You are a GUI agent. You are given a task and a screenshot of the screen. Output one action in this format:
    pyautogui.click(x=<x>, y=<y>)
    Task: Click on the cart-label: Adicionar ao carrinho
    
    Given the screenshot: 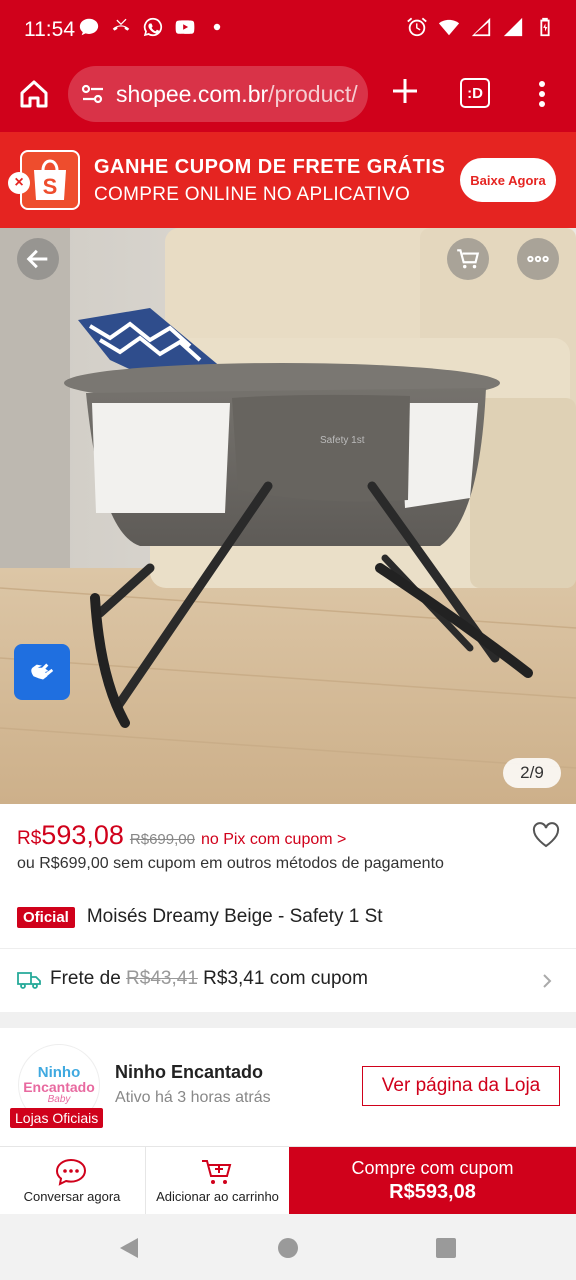 What is the action you would take?
    pyautogui.click(x=217, y=1196)
    